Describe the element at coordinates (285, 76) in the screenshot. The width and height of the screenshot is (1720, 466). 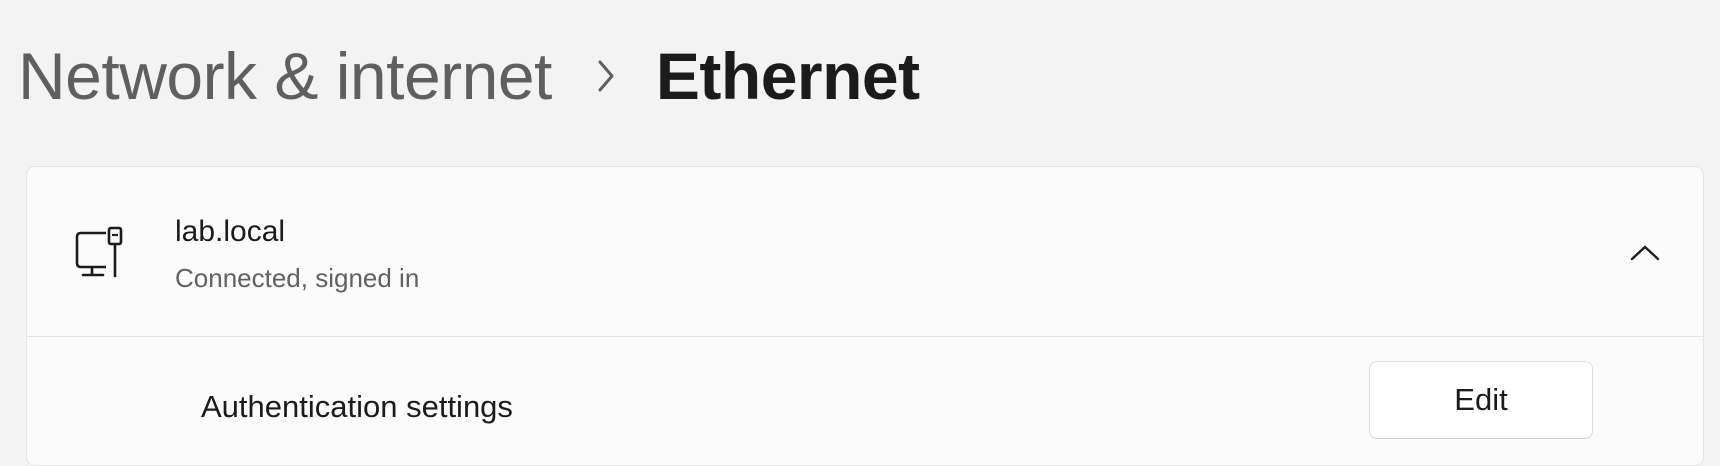
I see `breadcrumb-parent-network-internet: Network & internet` at that location.